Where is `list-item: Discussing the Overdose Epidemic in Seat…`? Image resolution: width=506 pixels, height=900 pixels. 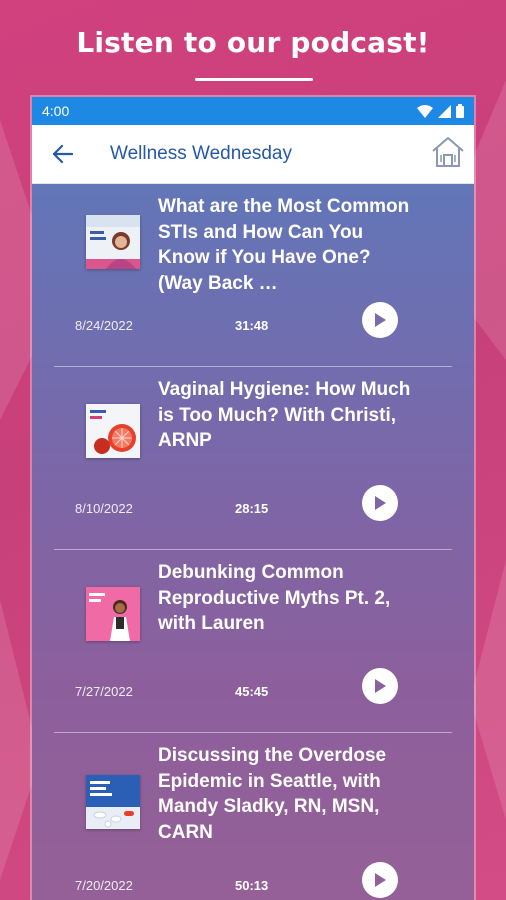
list-item: Discussing the Overdose Epidemic in Seat… is located at coordinates (253, 816).